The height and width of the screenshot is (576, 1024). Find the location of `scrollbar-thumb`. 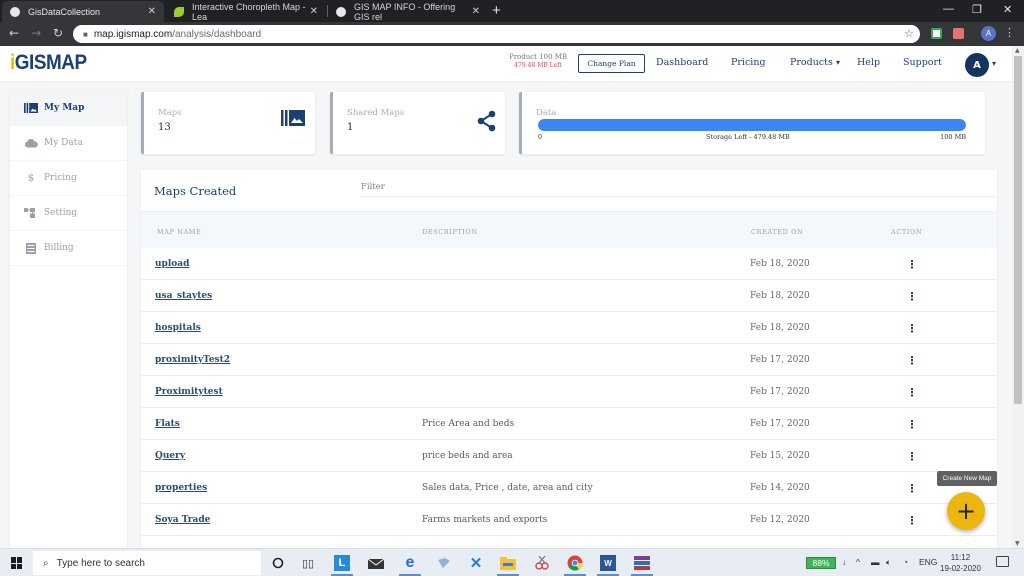

scrollbar-thumb is located at coordinates (1018, 230).